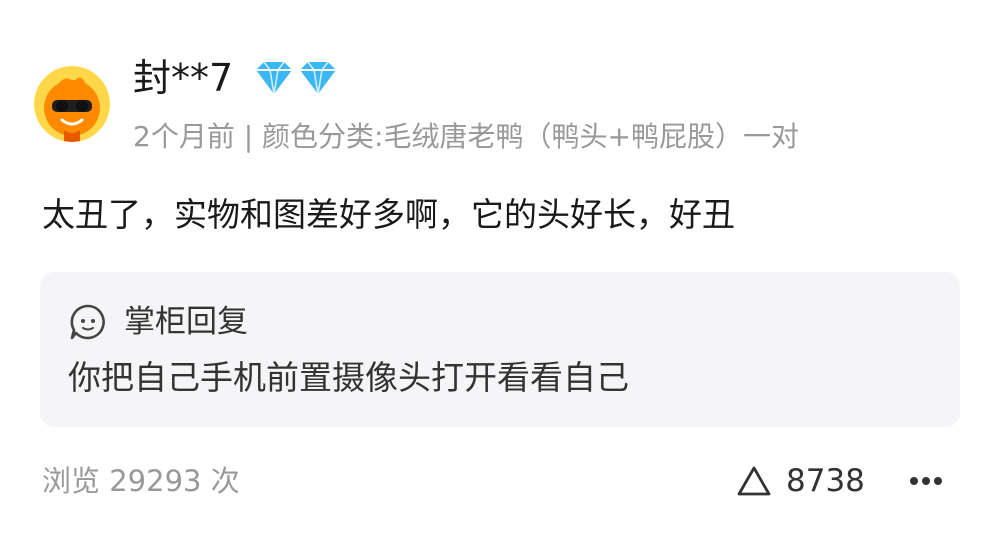 This screenshot has width=1000, height=557. What do you see at coordinates (466, 136) in the screenshot?
I see `review-meta: 2个月前 | 颜色分类:毛绒唐老鸭（鸭头+鸭屁股）一对` at bounding box center [466, 136].